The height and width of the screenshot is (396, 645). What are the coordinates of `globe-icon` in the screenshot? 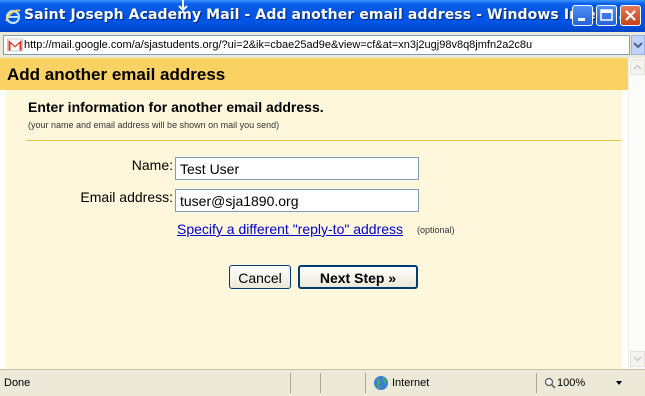 It's located at (381, 383).